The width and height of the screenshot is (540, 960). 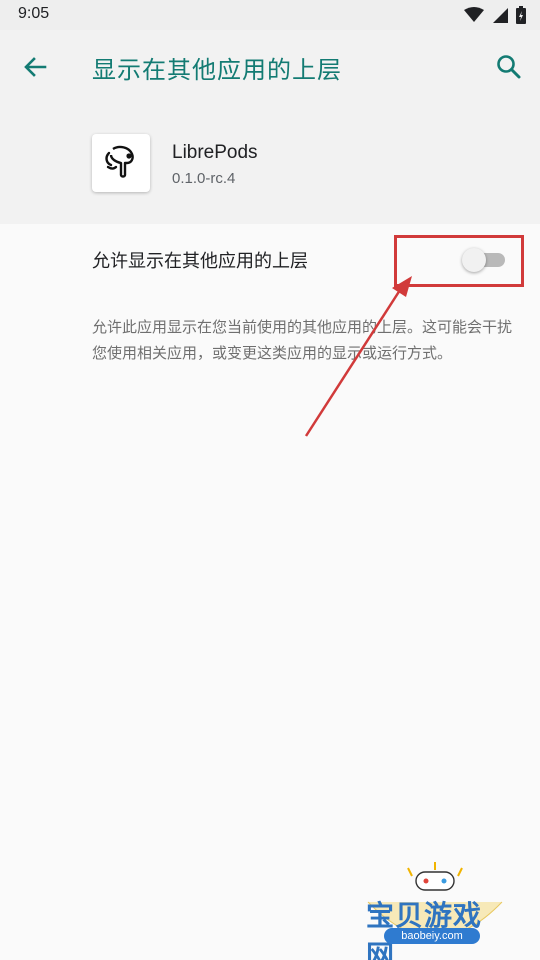 What do you see at coordinates (215, 152) in the screenshot?
I see `app-name: LibrePods` at bounding box center [215, 152].